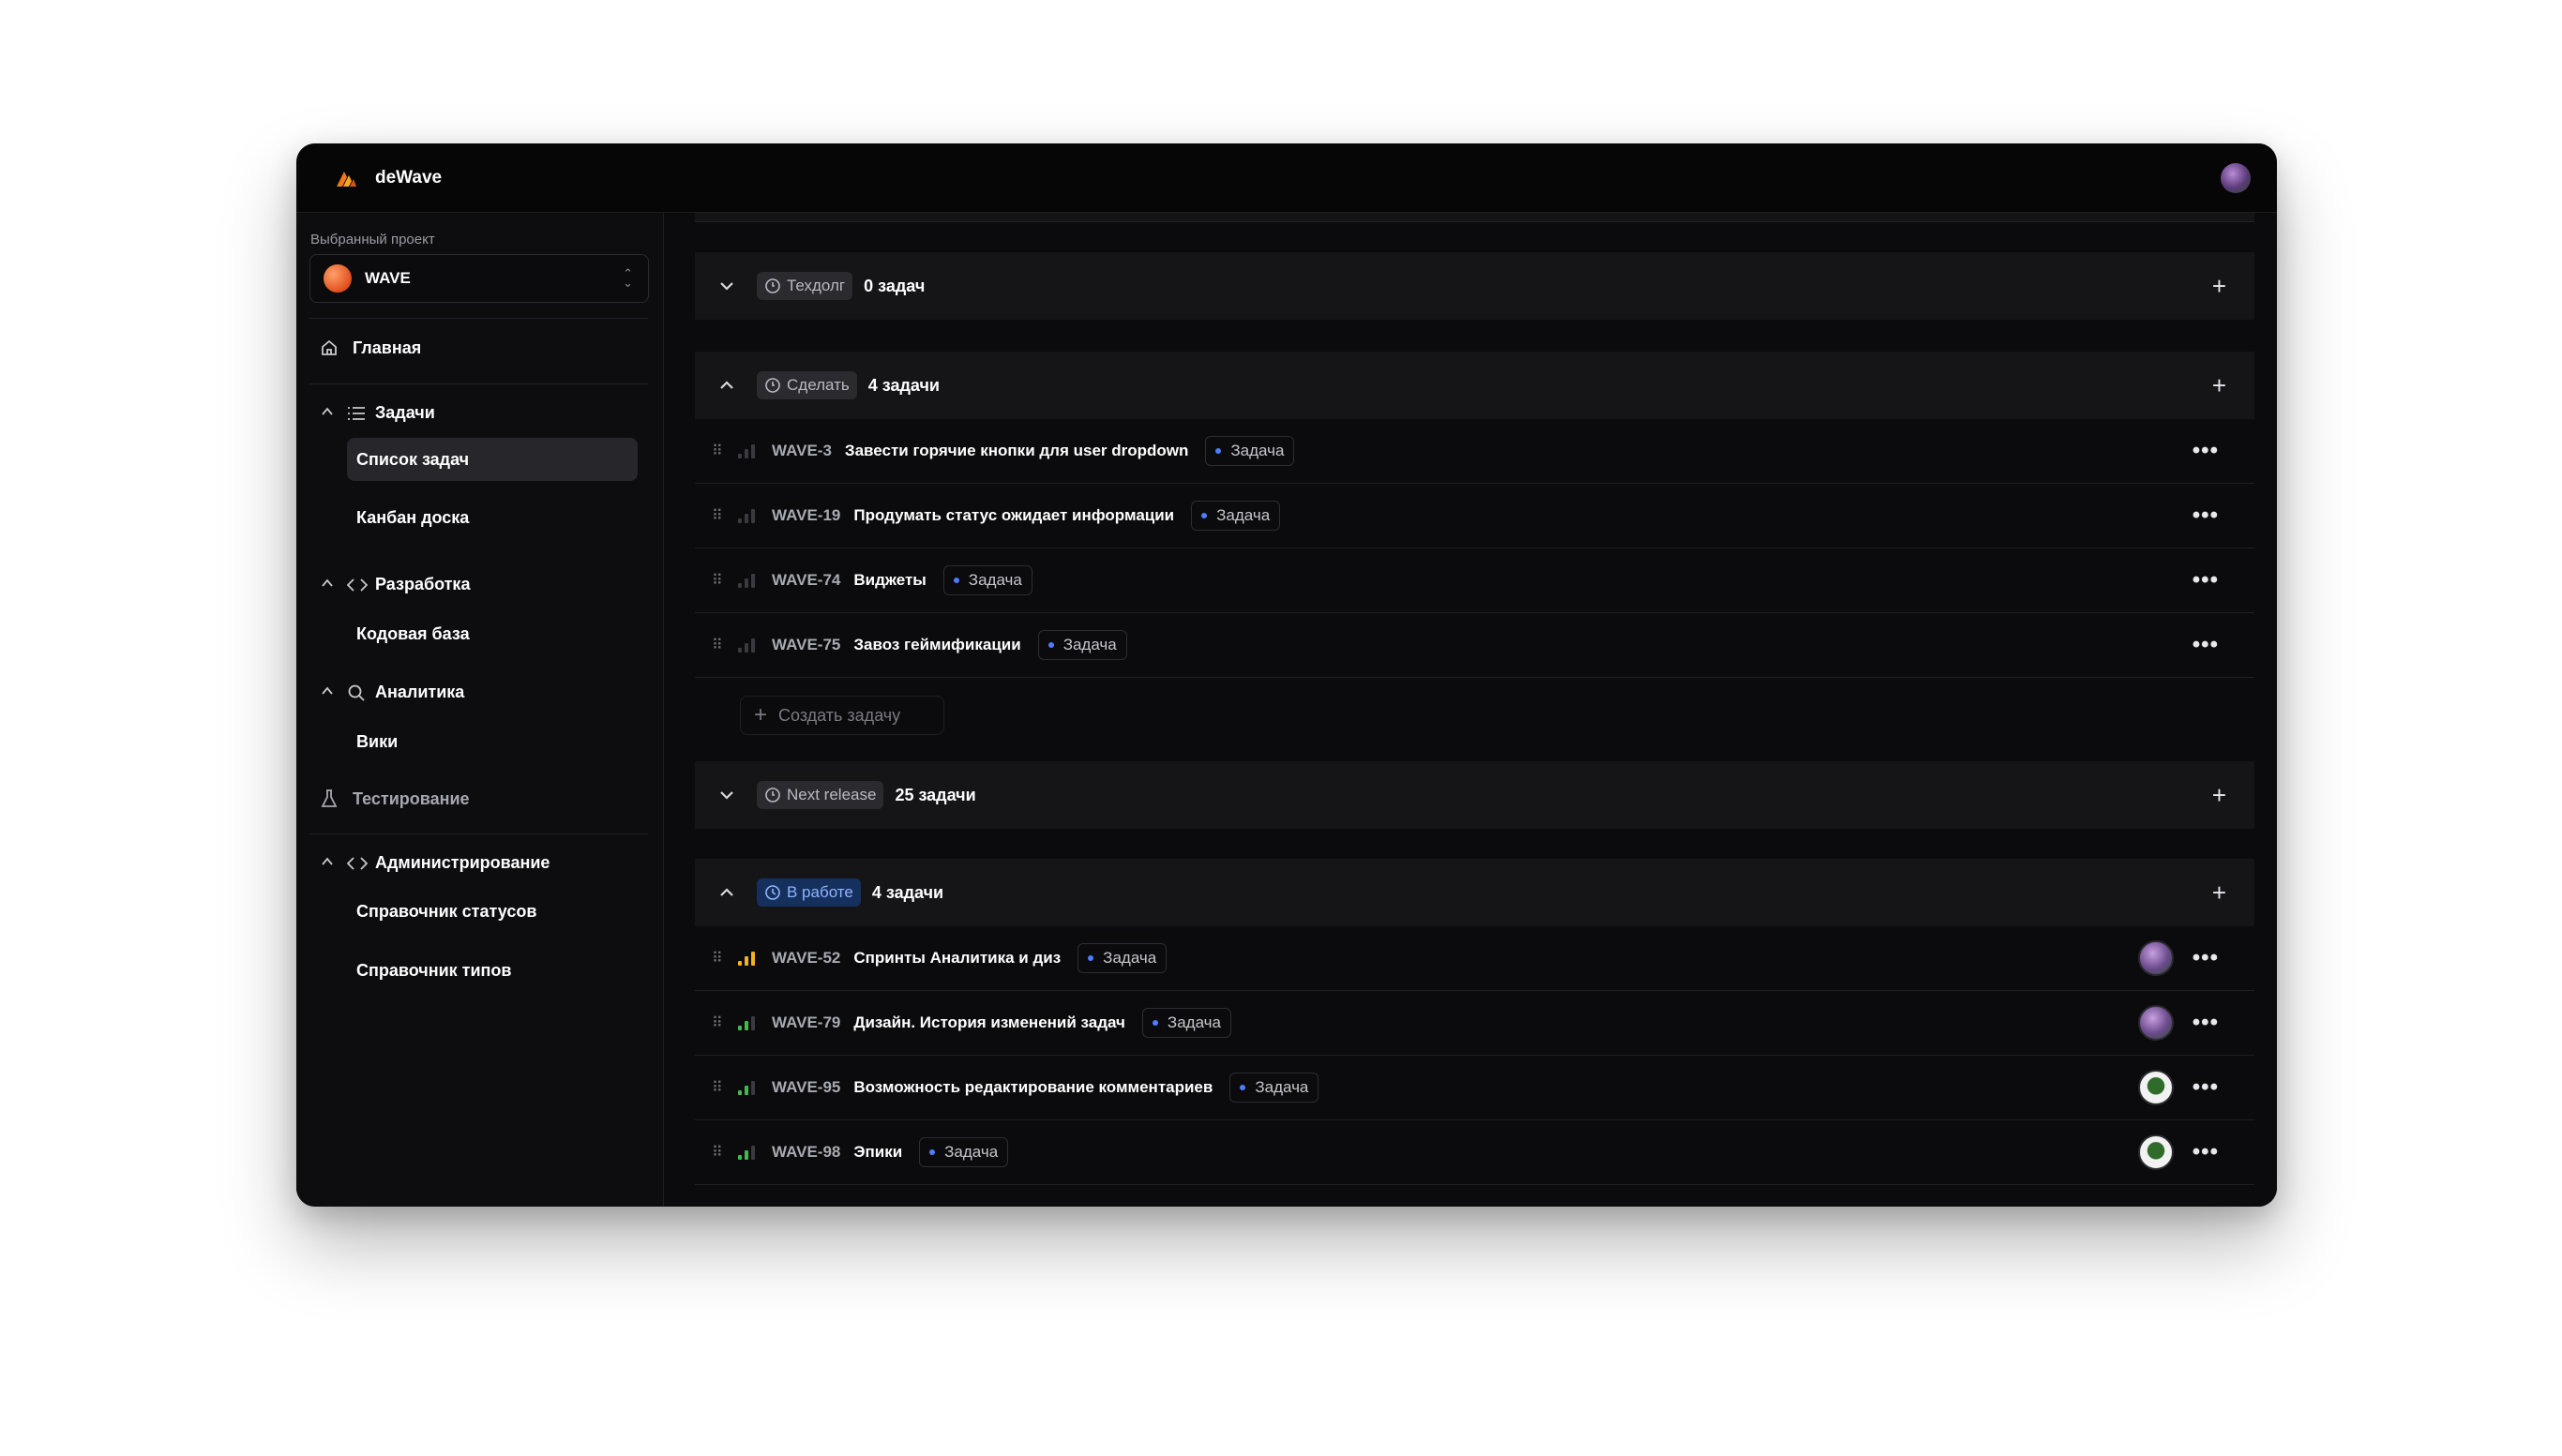 The image size is (2562, 1456). Describe the element at coordinates (493, 517) in the screenshot. I see `sidebar-item-kanban: Канбан доска` at that location.